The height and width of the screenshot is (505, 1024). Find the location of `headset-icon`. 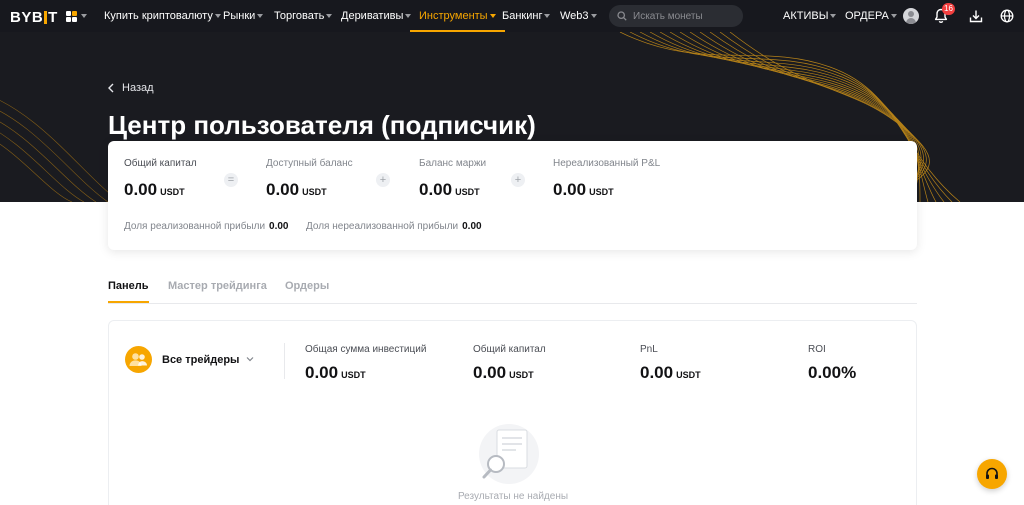

headset-icon is located at coordinates (992, 473).